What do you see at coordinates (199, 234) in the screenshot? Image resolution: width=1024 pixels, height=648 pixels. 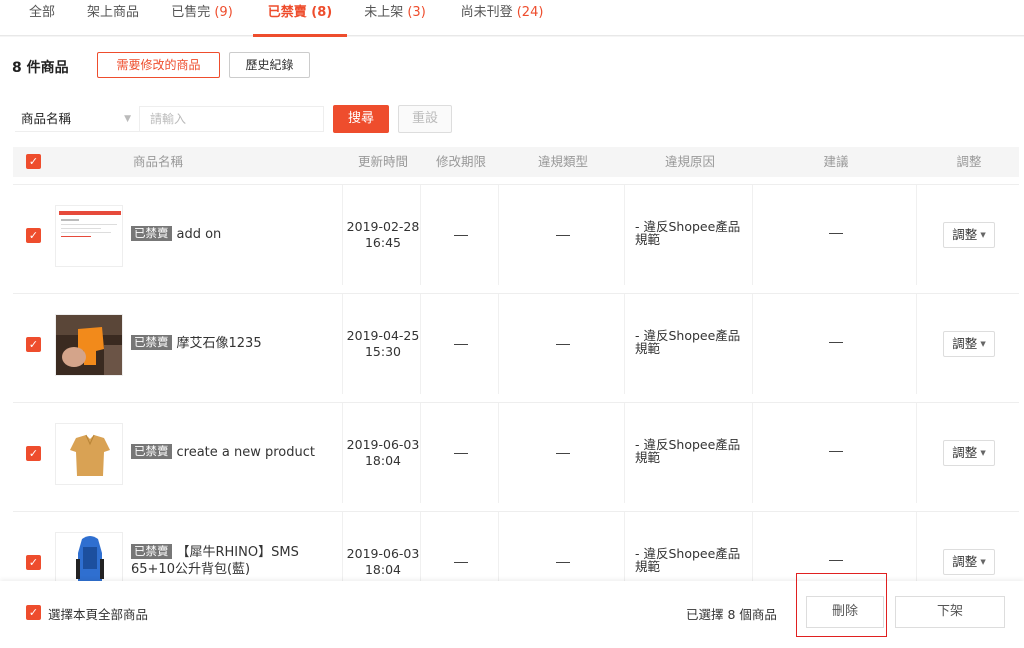 I see `product-title: add on` at bounding box center [199, 234].